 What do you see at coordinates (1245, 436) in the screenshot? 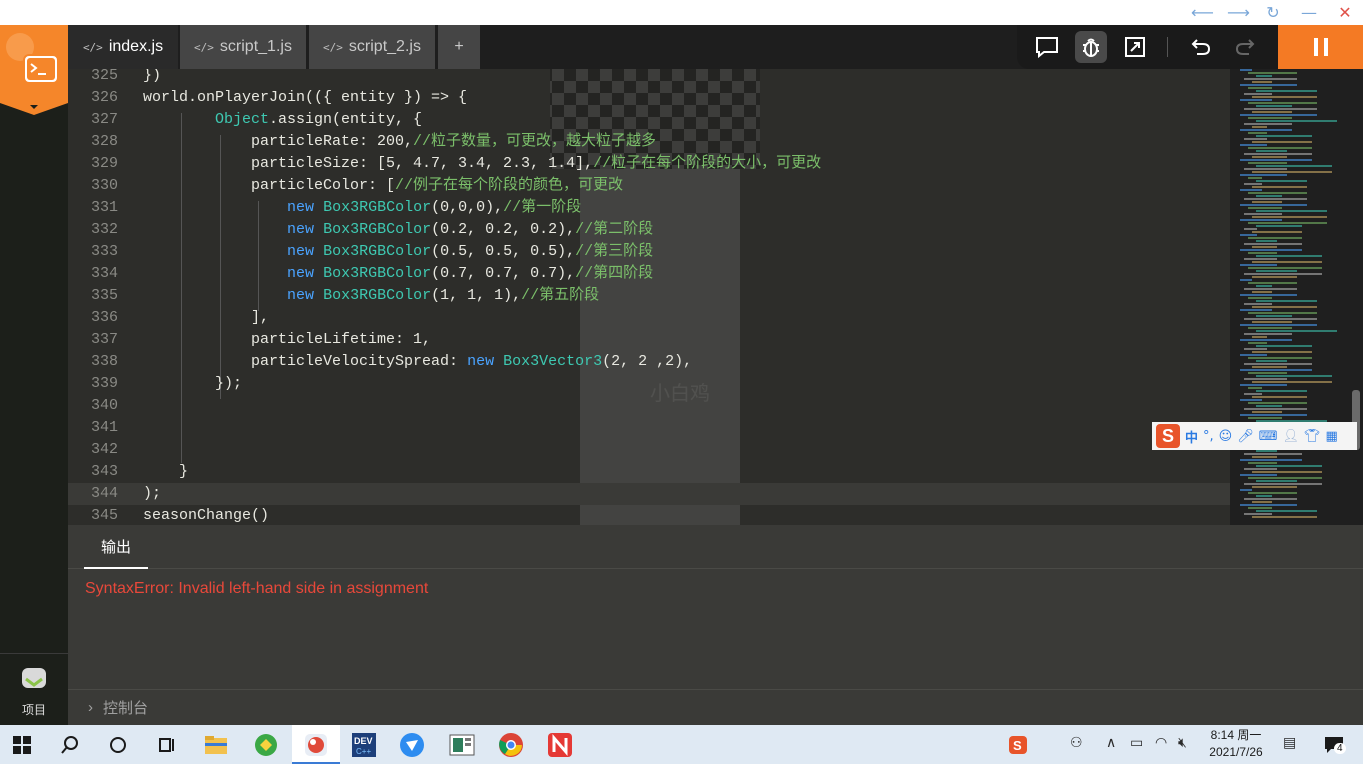
I see `microphone-icon: 🎤︎` at bounding box center [1245, 436].